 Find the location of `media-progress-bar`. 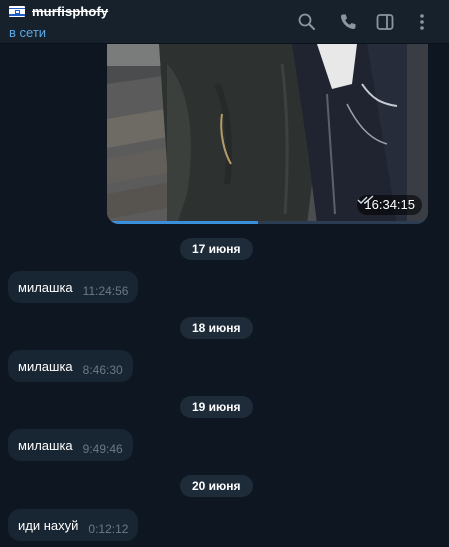

media-progress-bar is located at coordinates (182, 222).